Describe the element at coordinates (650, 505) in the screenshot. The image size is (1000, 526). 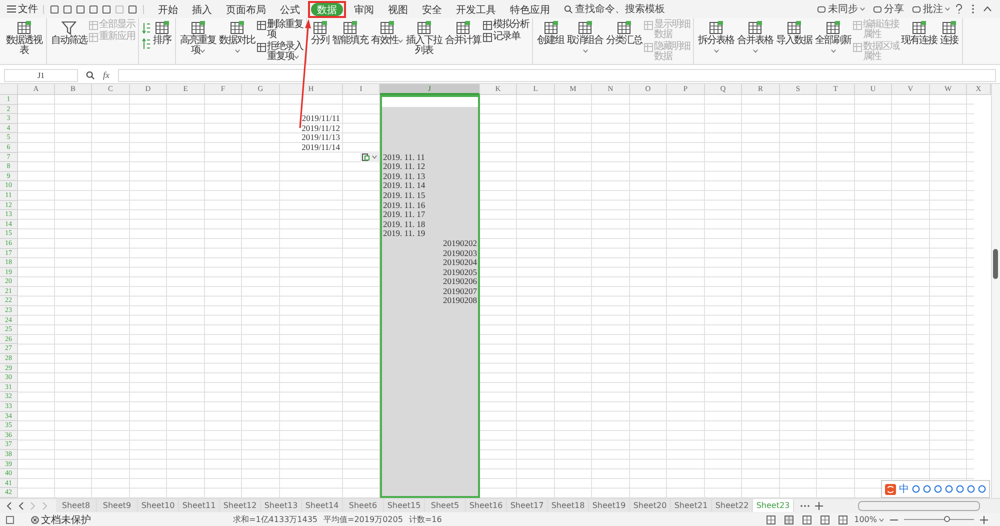
I see `sheet-tab: Sheet20` at that location.